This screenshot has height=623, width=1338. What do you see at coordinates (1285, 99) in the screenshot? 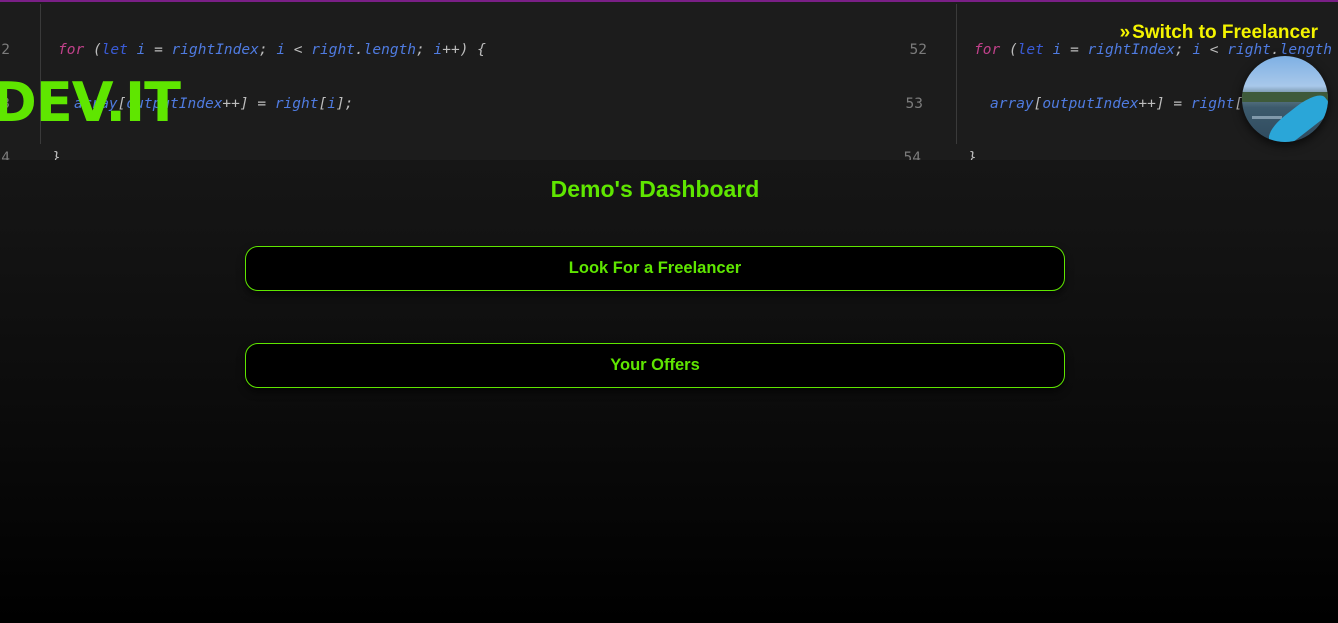
I see `avatar` at bounding box center [1285, 99].